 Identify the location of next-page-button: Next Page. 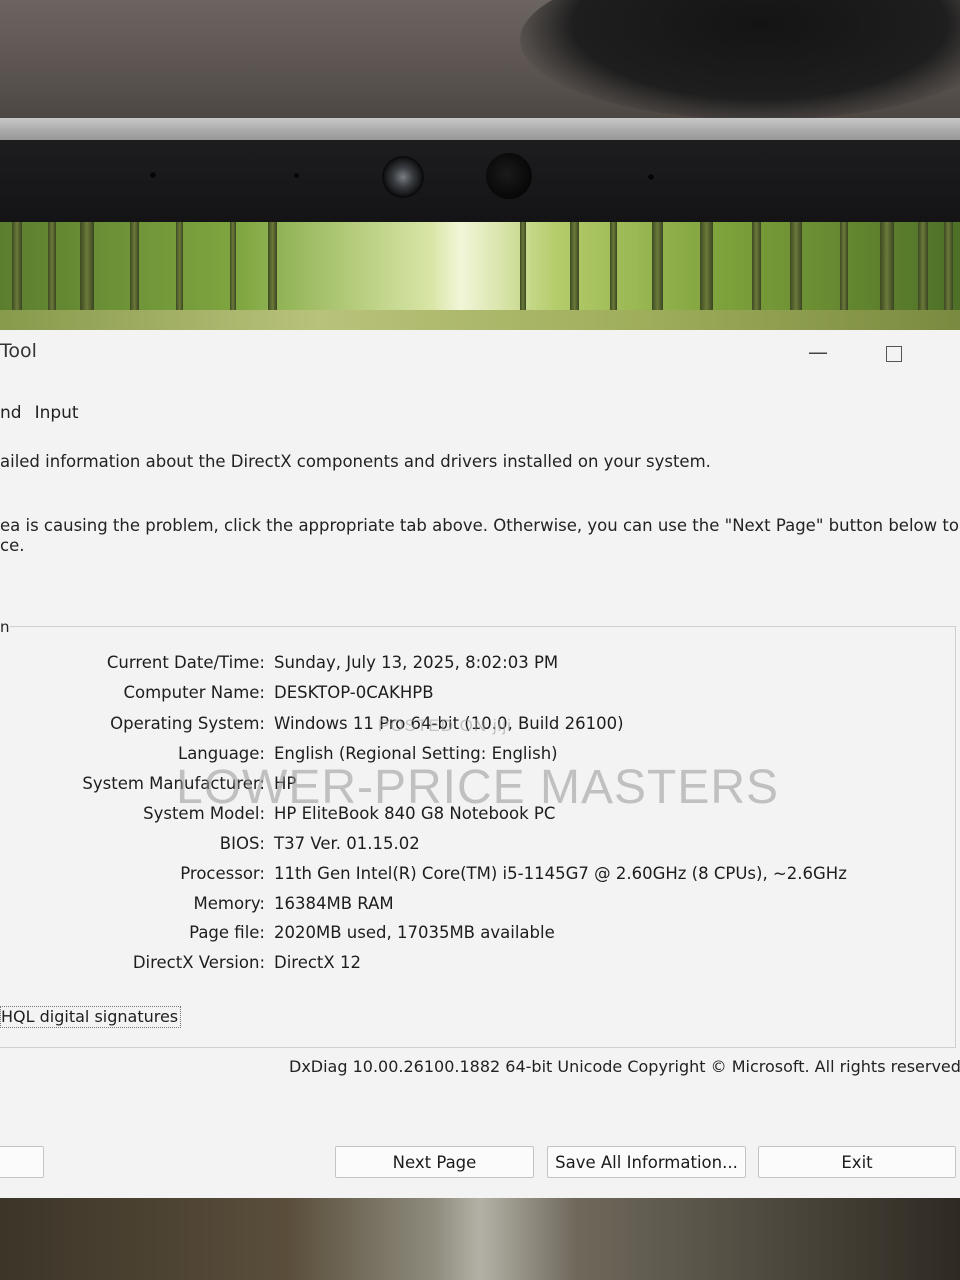
(434, 1162).